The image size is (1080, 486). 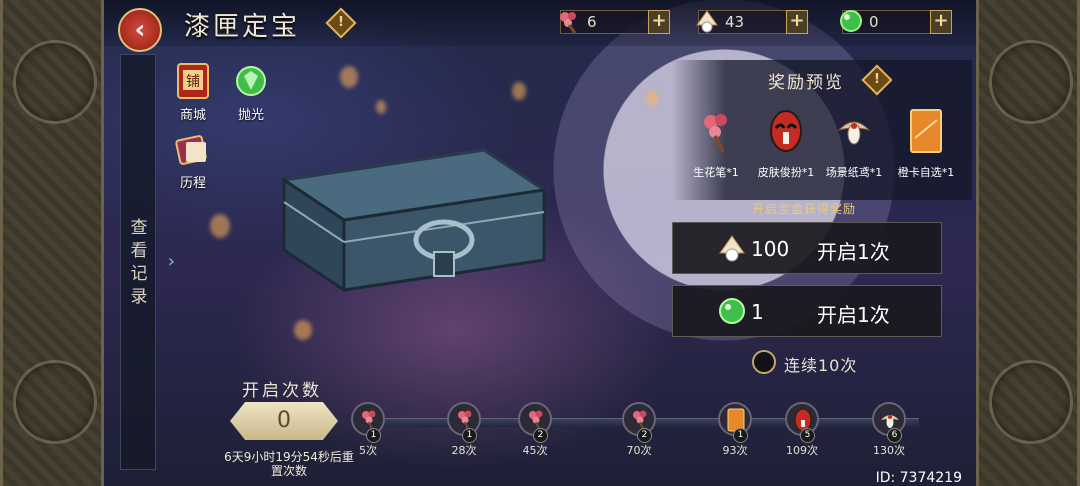 I want to click on info-button: !, so click(x=341, y=23).